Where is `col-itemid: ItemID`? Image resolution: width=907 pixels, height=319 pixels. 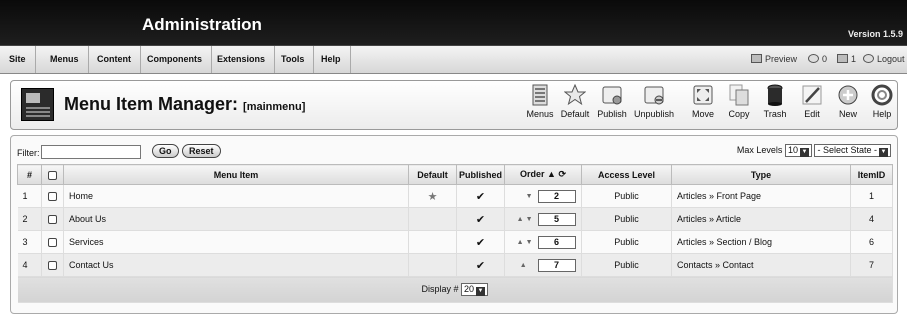 col-itemid: ItemID is located at coordinates (871, 174).